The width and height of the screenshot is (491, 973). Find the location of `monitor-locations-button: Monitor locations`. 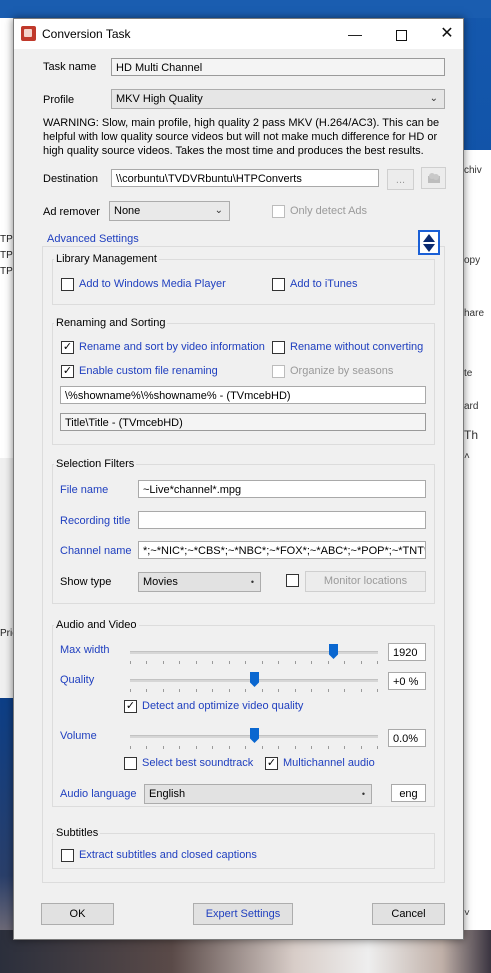

monitor-locations-button: Monitor locations is located at coordinates (365, 581).